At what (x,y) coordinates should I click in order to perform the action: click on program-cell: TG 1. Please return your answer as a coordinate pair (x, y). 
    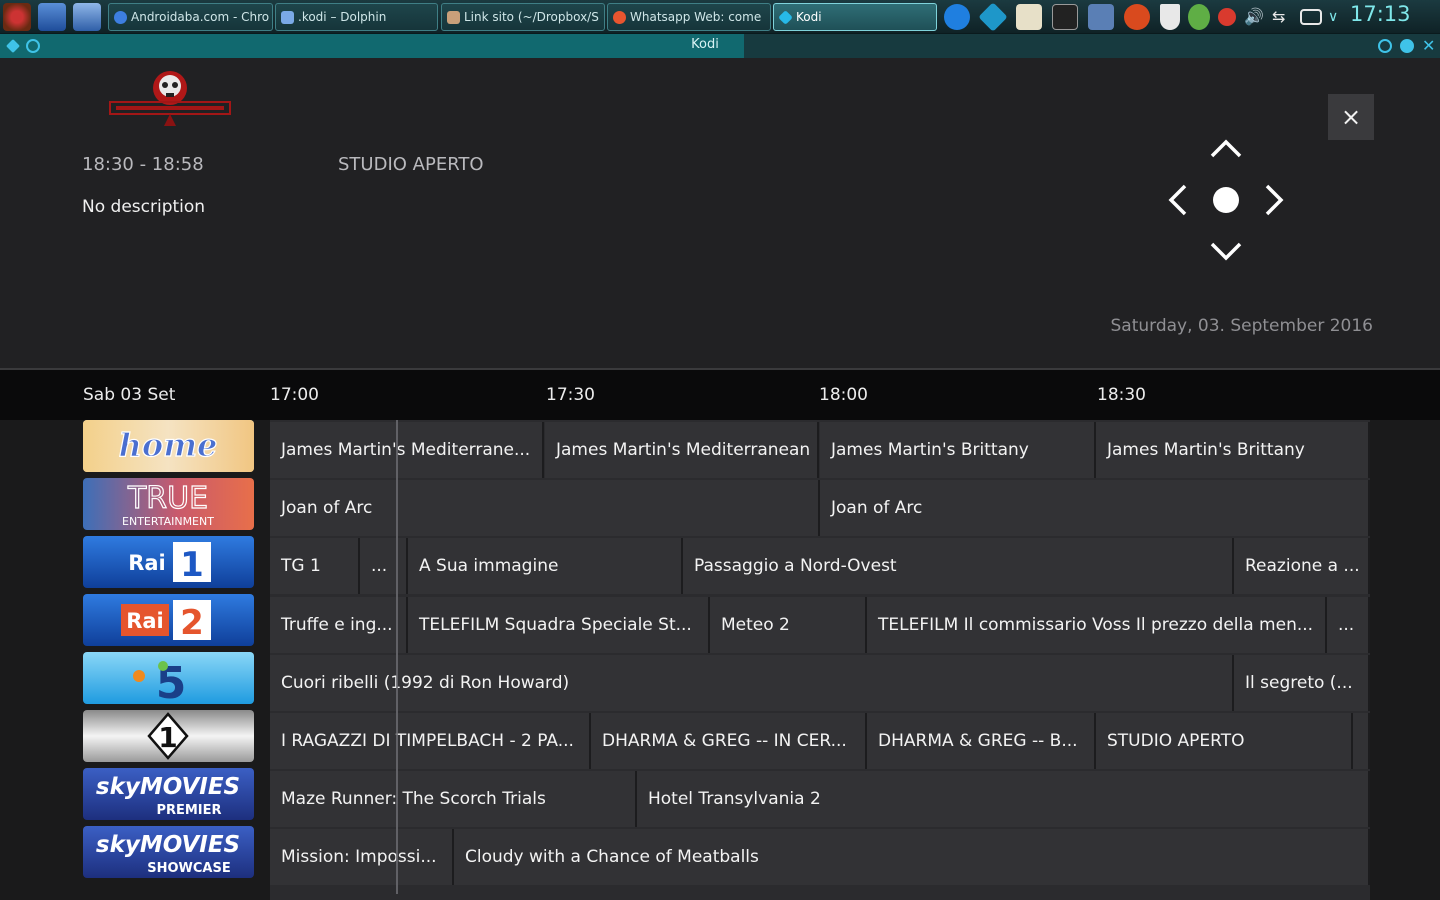
    Looking at the image, I should click on (315, 566).